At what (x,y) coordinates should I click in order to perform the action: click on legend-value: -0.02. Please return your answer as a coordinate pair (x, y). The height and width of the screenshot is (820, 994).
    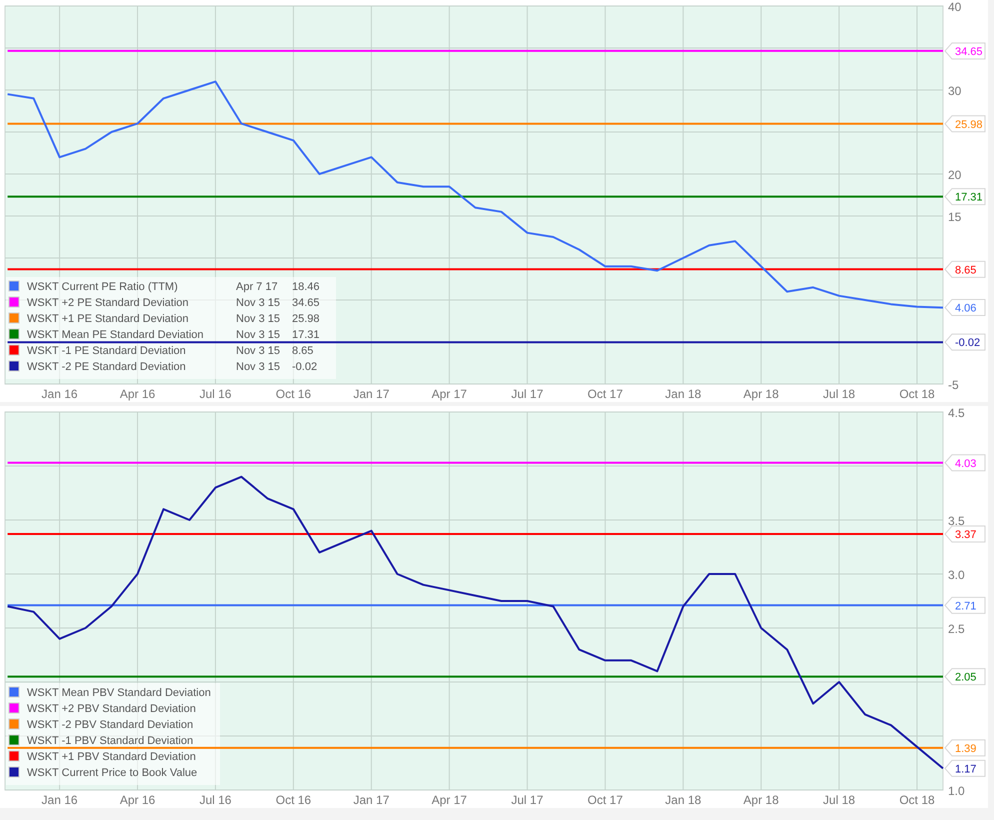
    Looking at the image, I should click on (305, 367).